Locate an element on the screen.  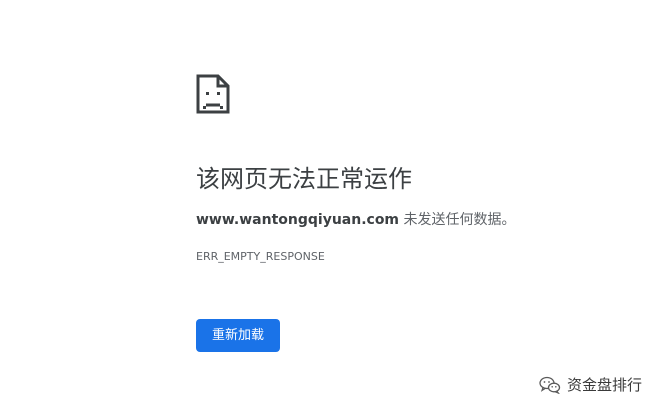
page-title: 该网页无法正常运作 is located at coordinates (304, 179).